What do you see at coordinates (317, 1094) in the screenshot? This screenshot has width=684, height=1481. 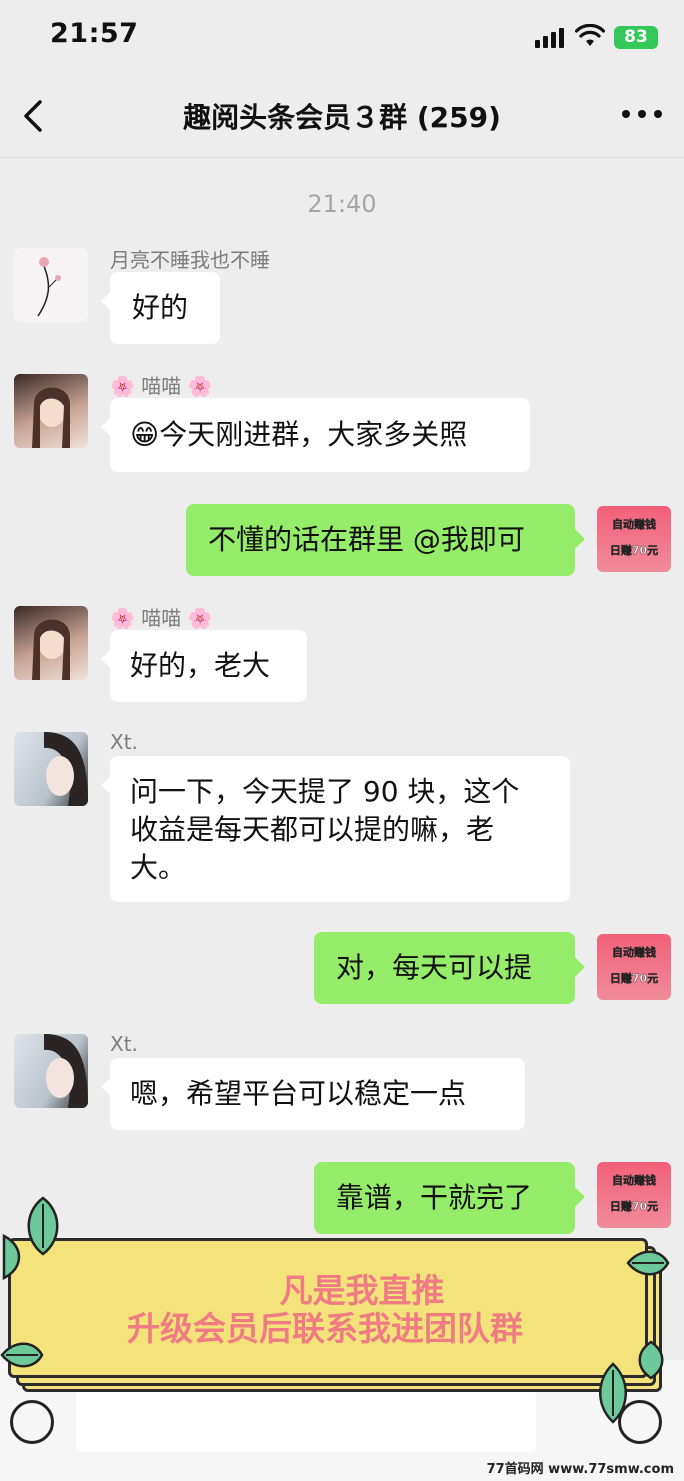 I see `message-bubble: 嗯，希望平台可以稳定一点` at bounding box center [317, 1094].